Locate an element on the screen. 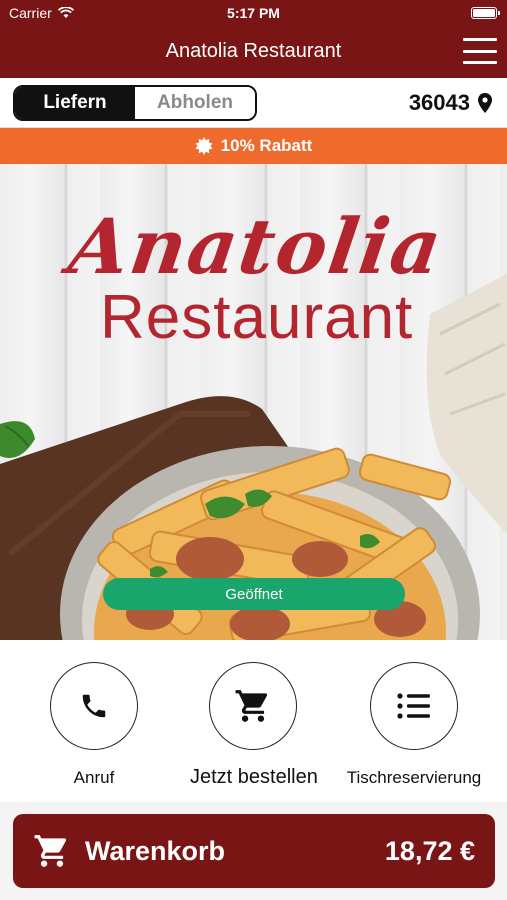 The height and width of the screenshot is (900, 507). delivery-mode-toggle: Liefern Abholen is located at coordinates (135, 103).